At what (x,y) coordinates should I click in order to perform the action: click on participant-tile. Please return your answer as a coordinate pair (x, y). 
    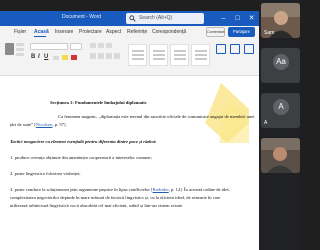
    Looking at the image, I should click on (280, 155).